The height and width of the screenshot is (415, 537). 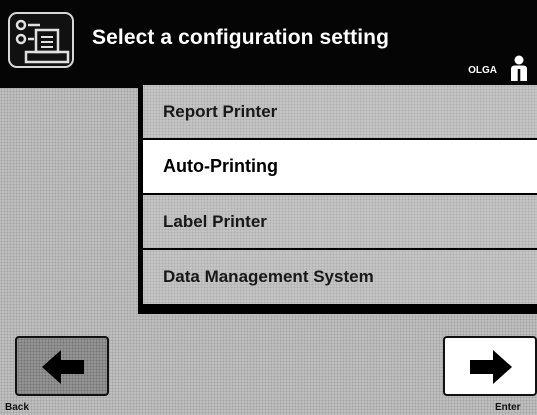 What do you see at coordinates (220, 111) in the screenshot?
I see `menu-item-label: Report Printer` at bounding box center [220, 111].